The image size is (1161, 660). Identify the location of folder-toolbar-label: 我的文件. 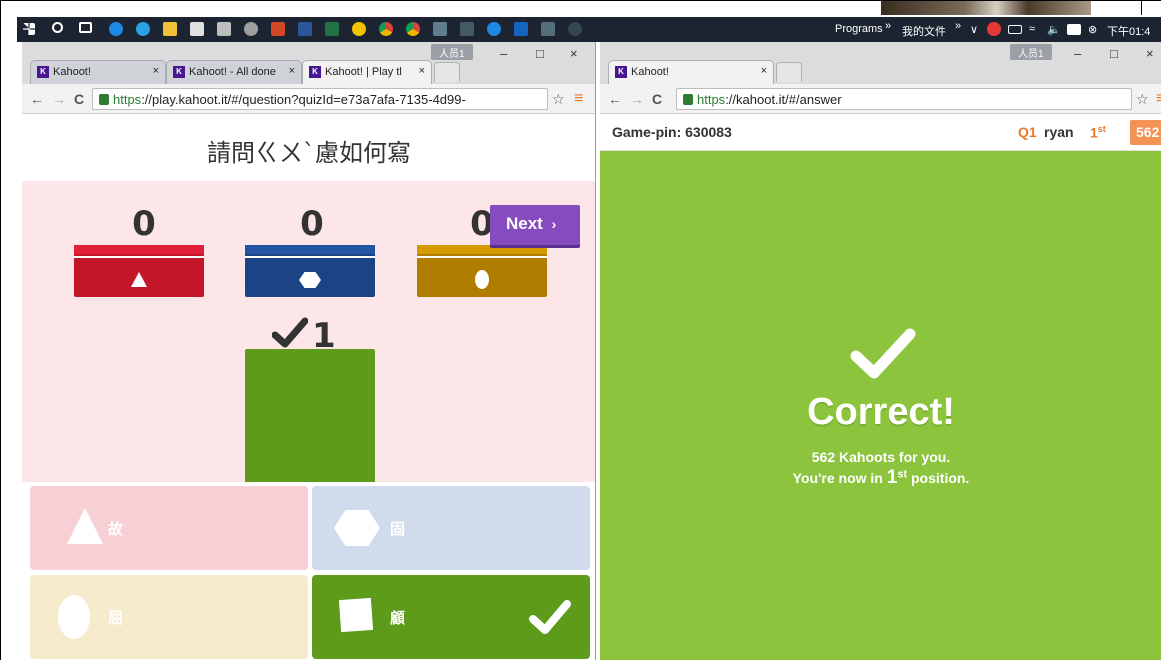
(924, 31).